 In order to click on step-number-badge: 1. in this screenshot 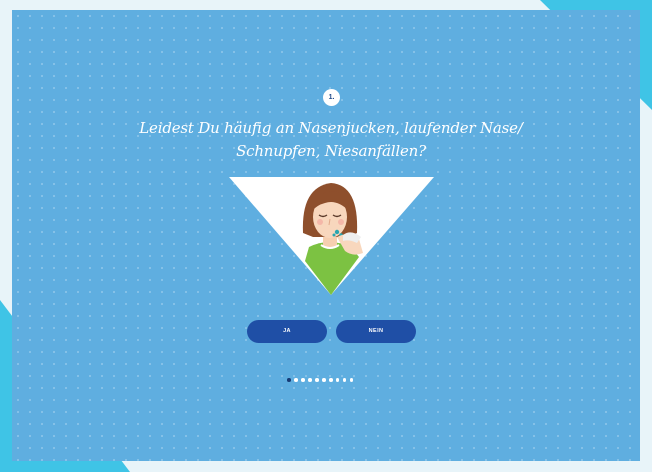, I will do `click(331, 97)`.